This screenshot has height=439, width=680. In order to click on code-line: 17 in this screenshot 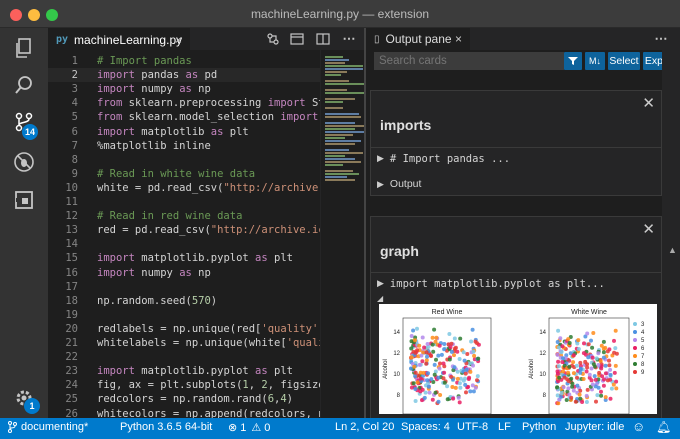, I will do `click(184, 287)`.